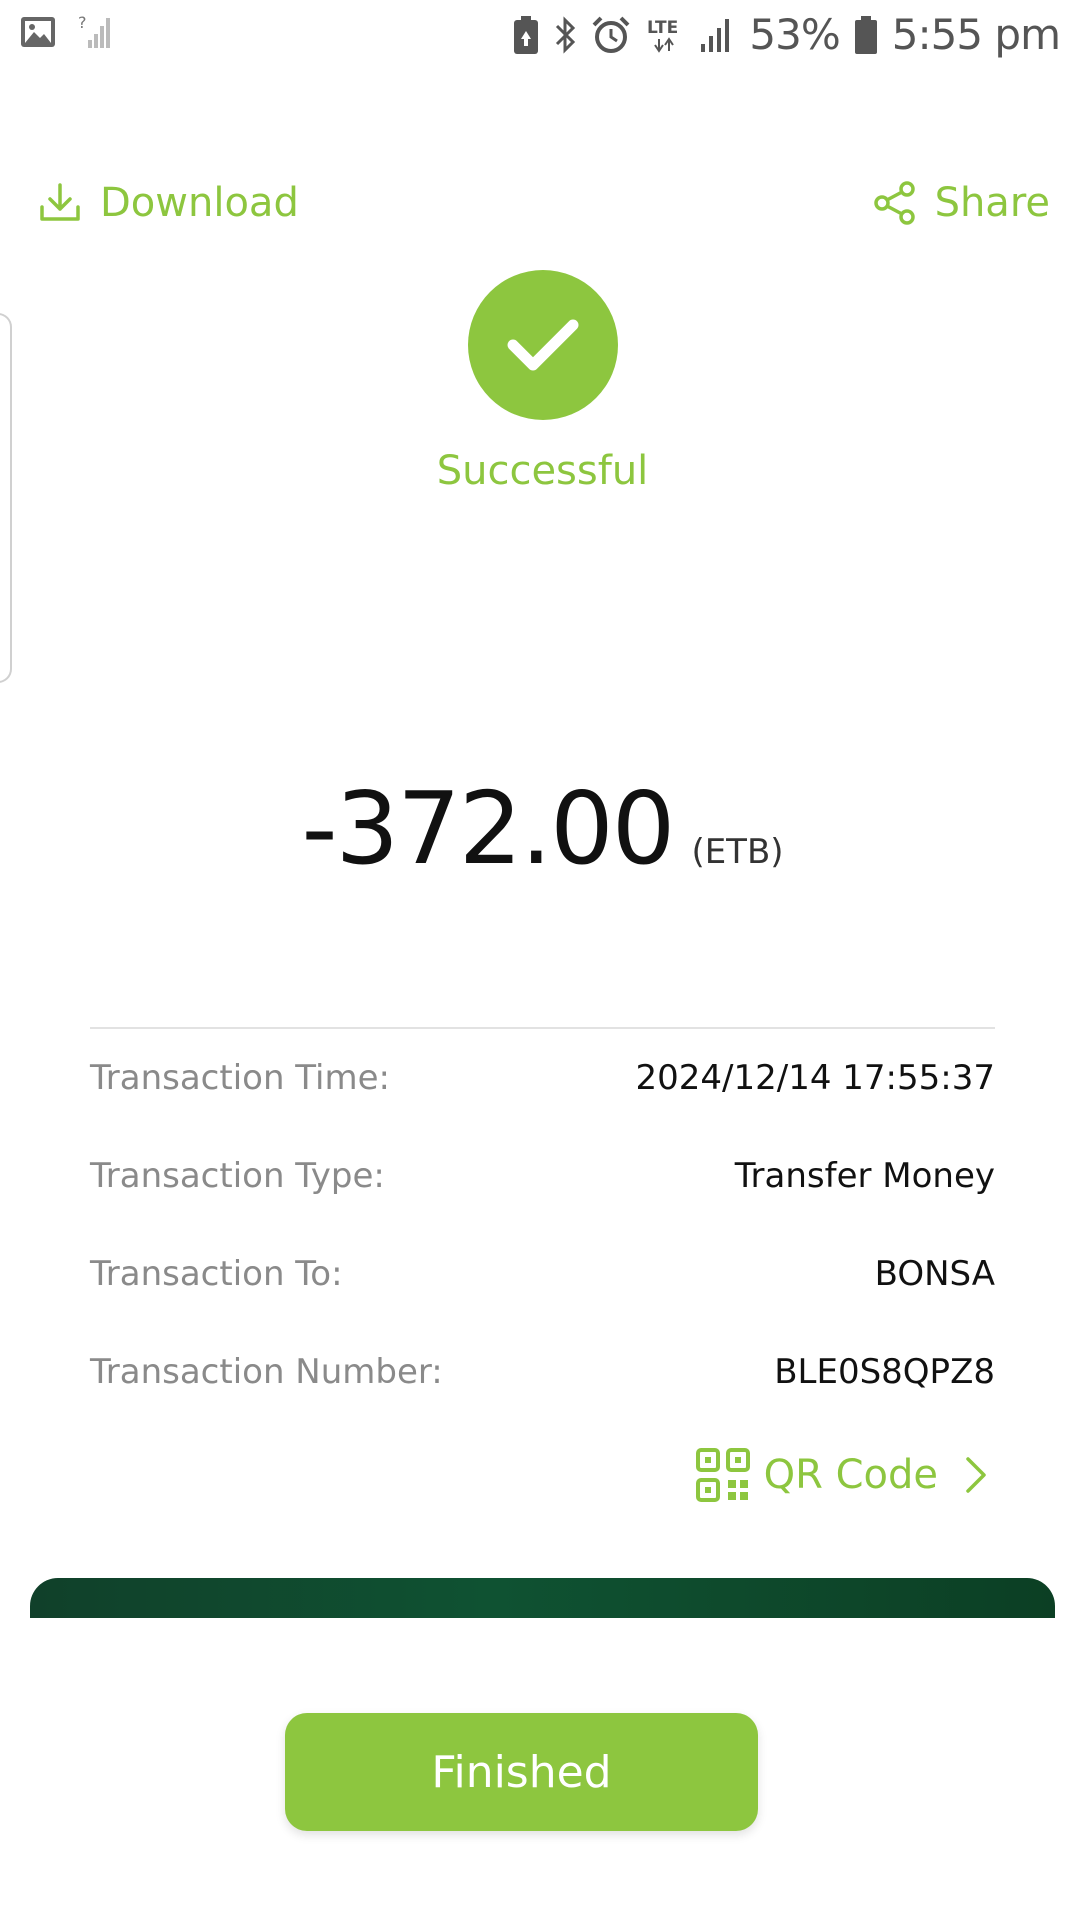 This screenshot has width=1080, height=1920. I want to click on download-icon, so click(60, 203).